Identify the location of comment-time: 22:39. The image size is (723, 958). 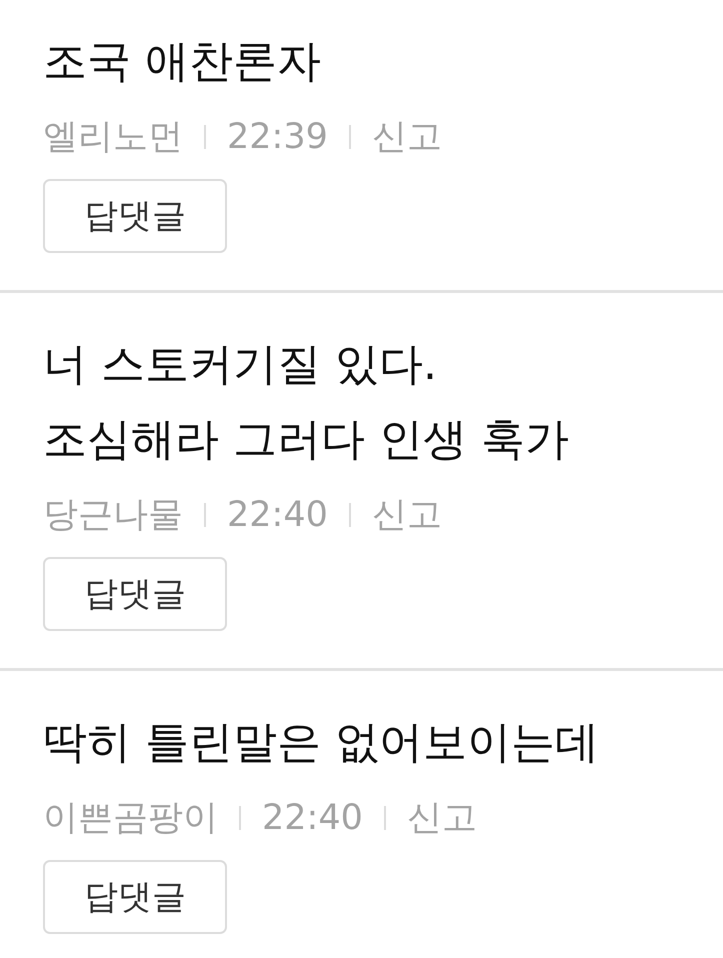
(277, 137).